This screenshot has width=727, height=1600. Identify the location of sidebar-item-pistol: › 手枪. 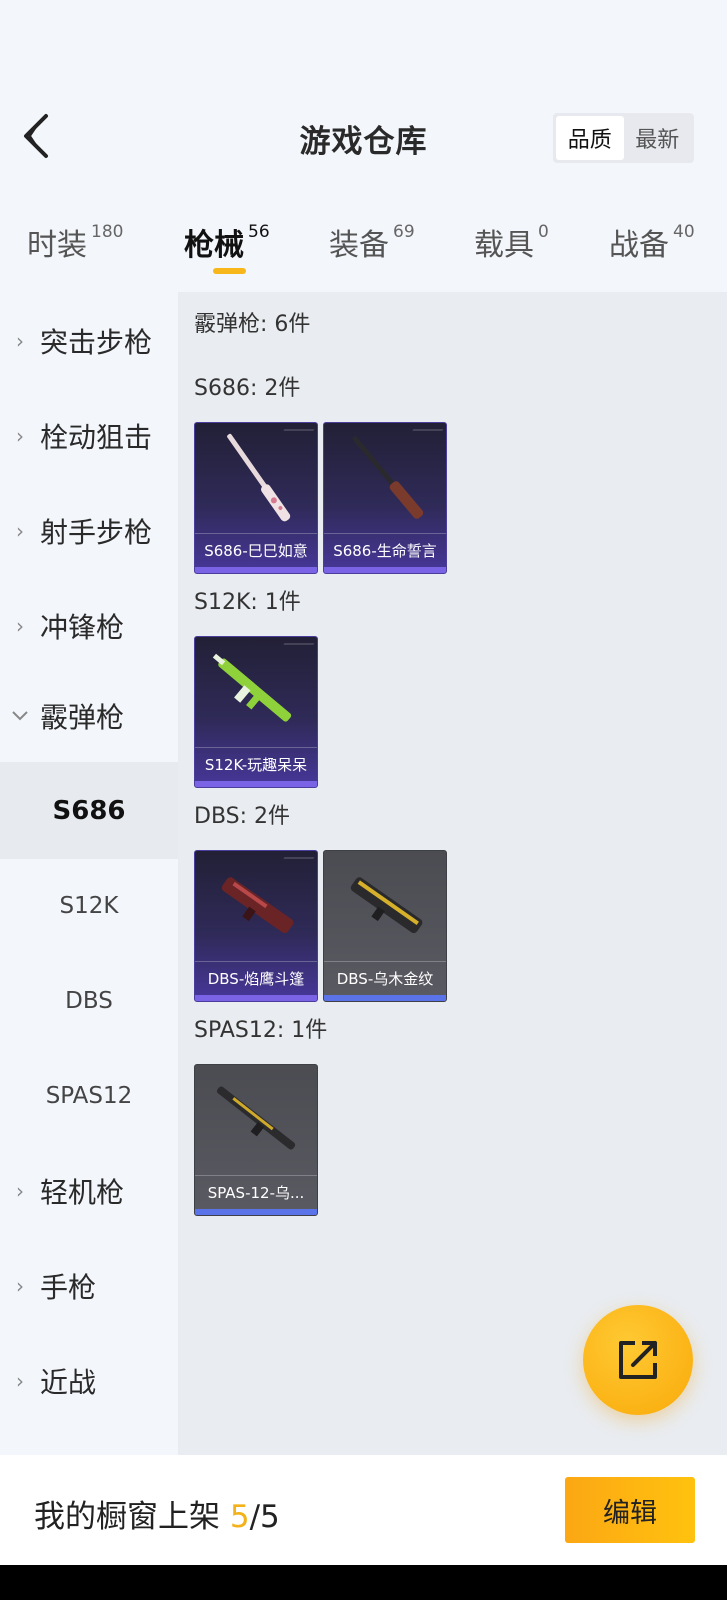
(89, 1285).